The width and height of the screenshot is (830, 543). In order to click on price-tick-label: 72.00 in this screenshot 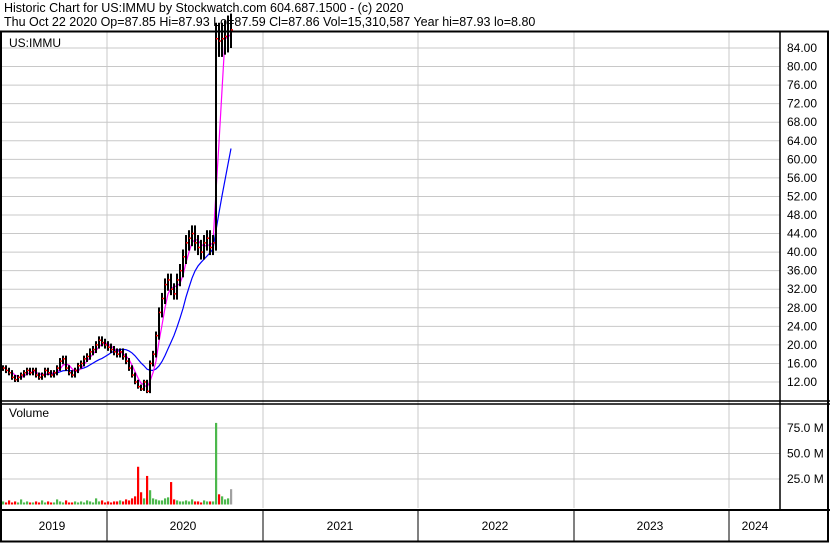, I will do `click(802, 104)`.